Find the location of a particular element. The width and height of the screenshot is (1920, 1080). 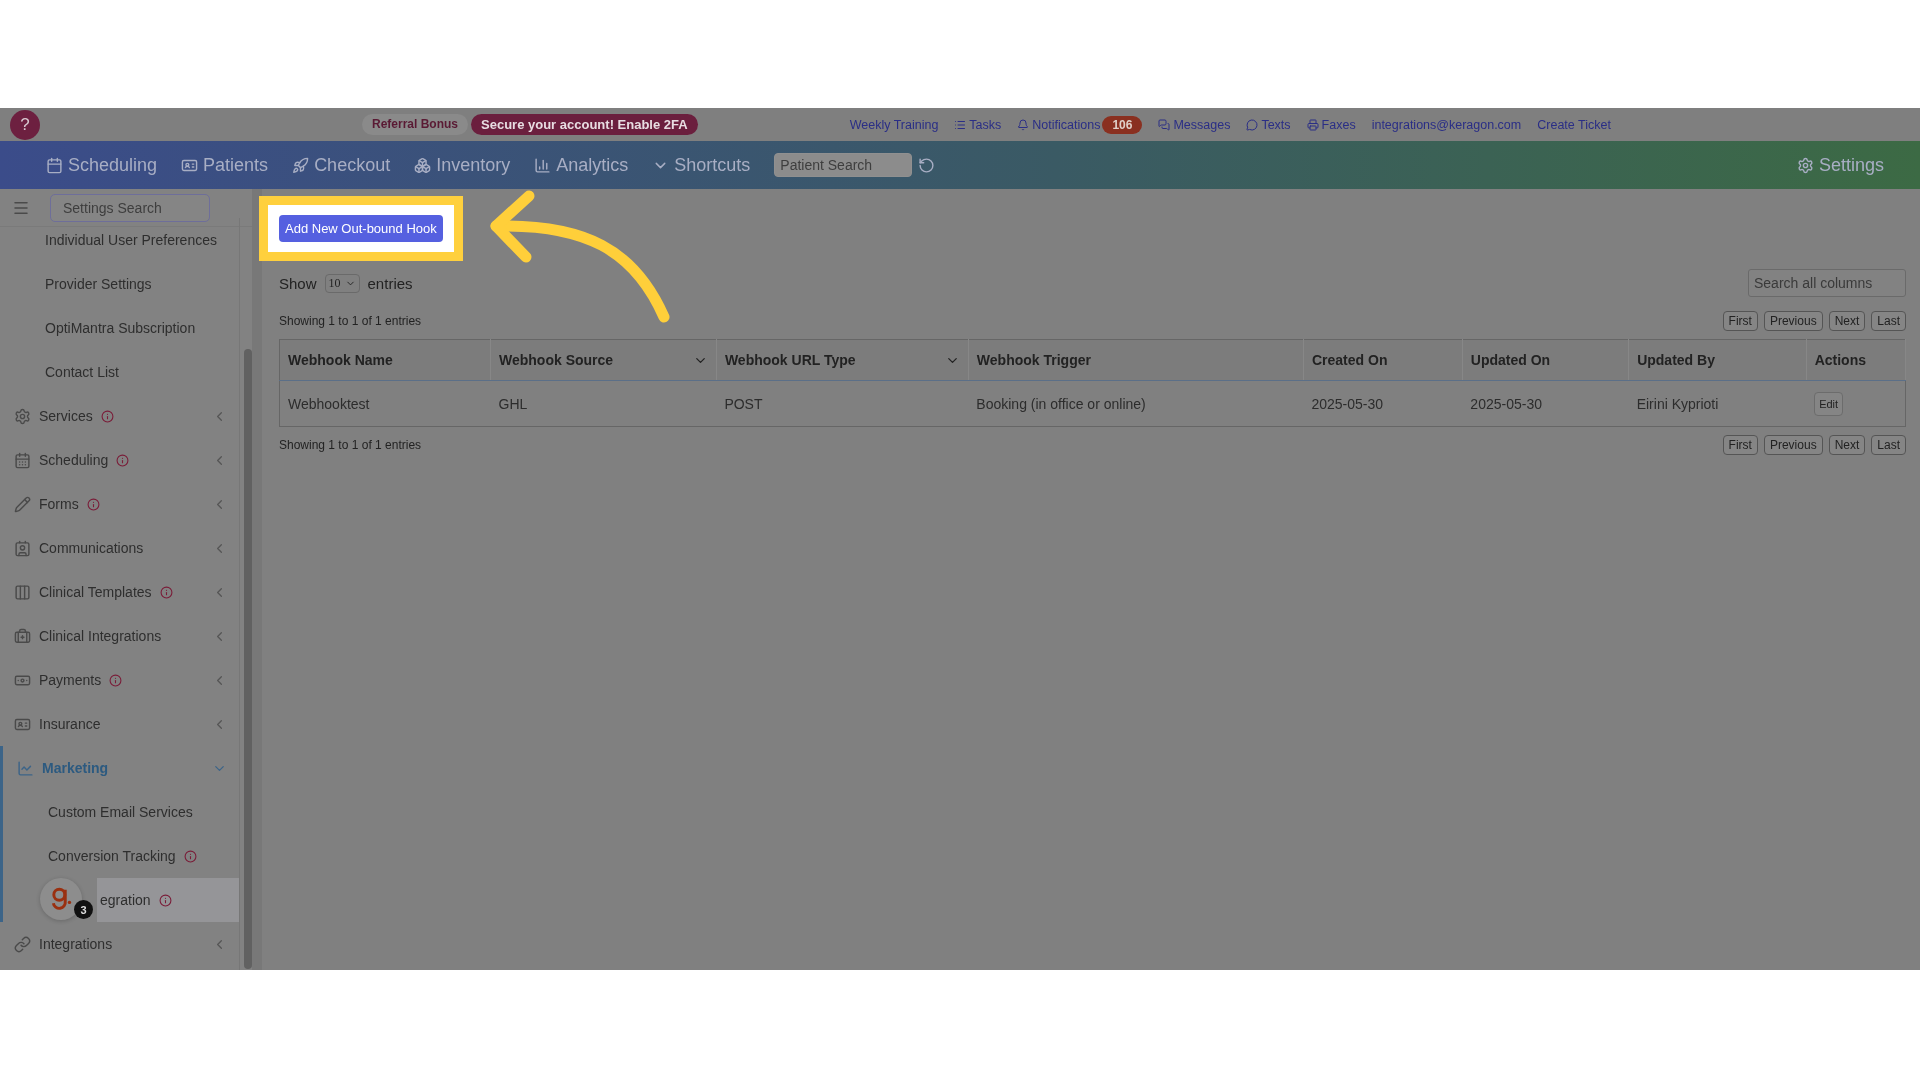

show-label: Show is located at coordinates (298, 283).